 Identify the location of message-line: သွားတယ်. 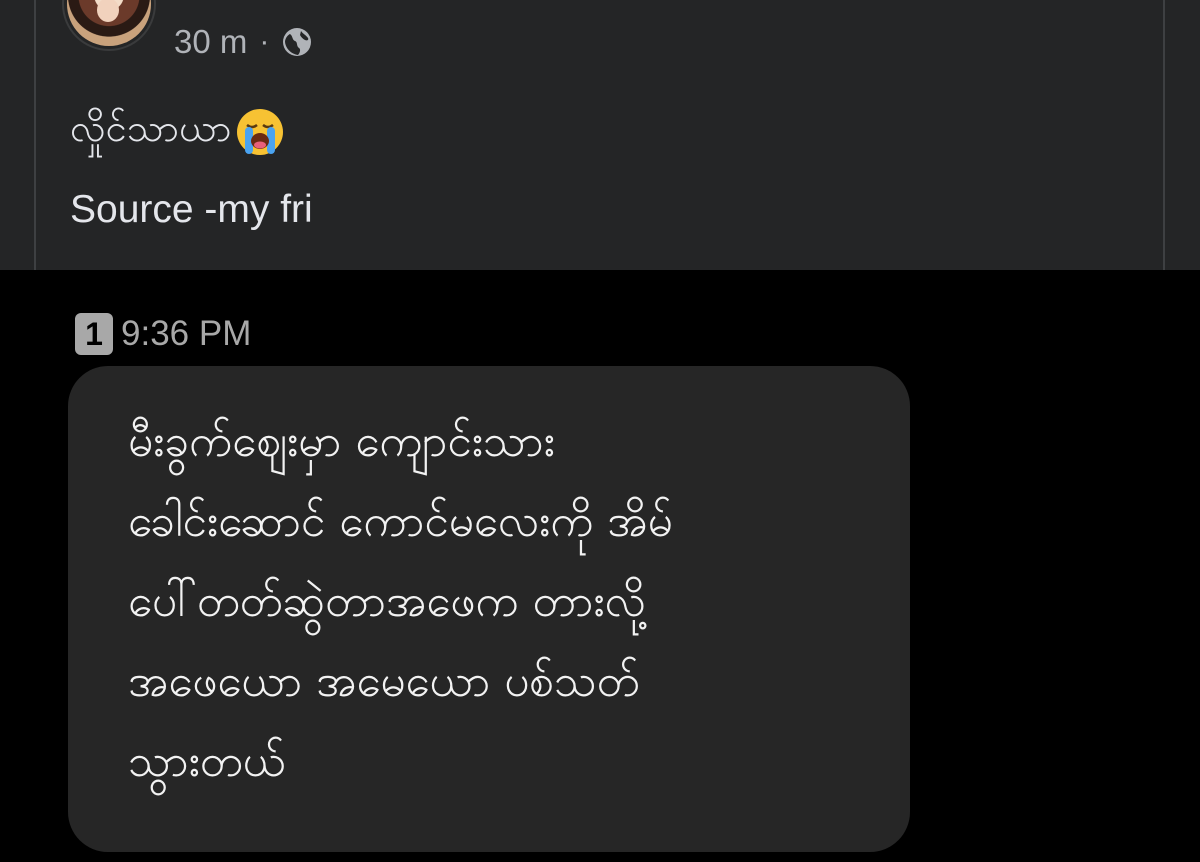
(207, 761).